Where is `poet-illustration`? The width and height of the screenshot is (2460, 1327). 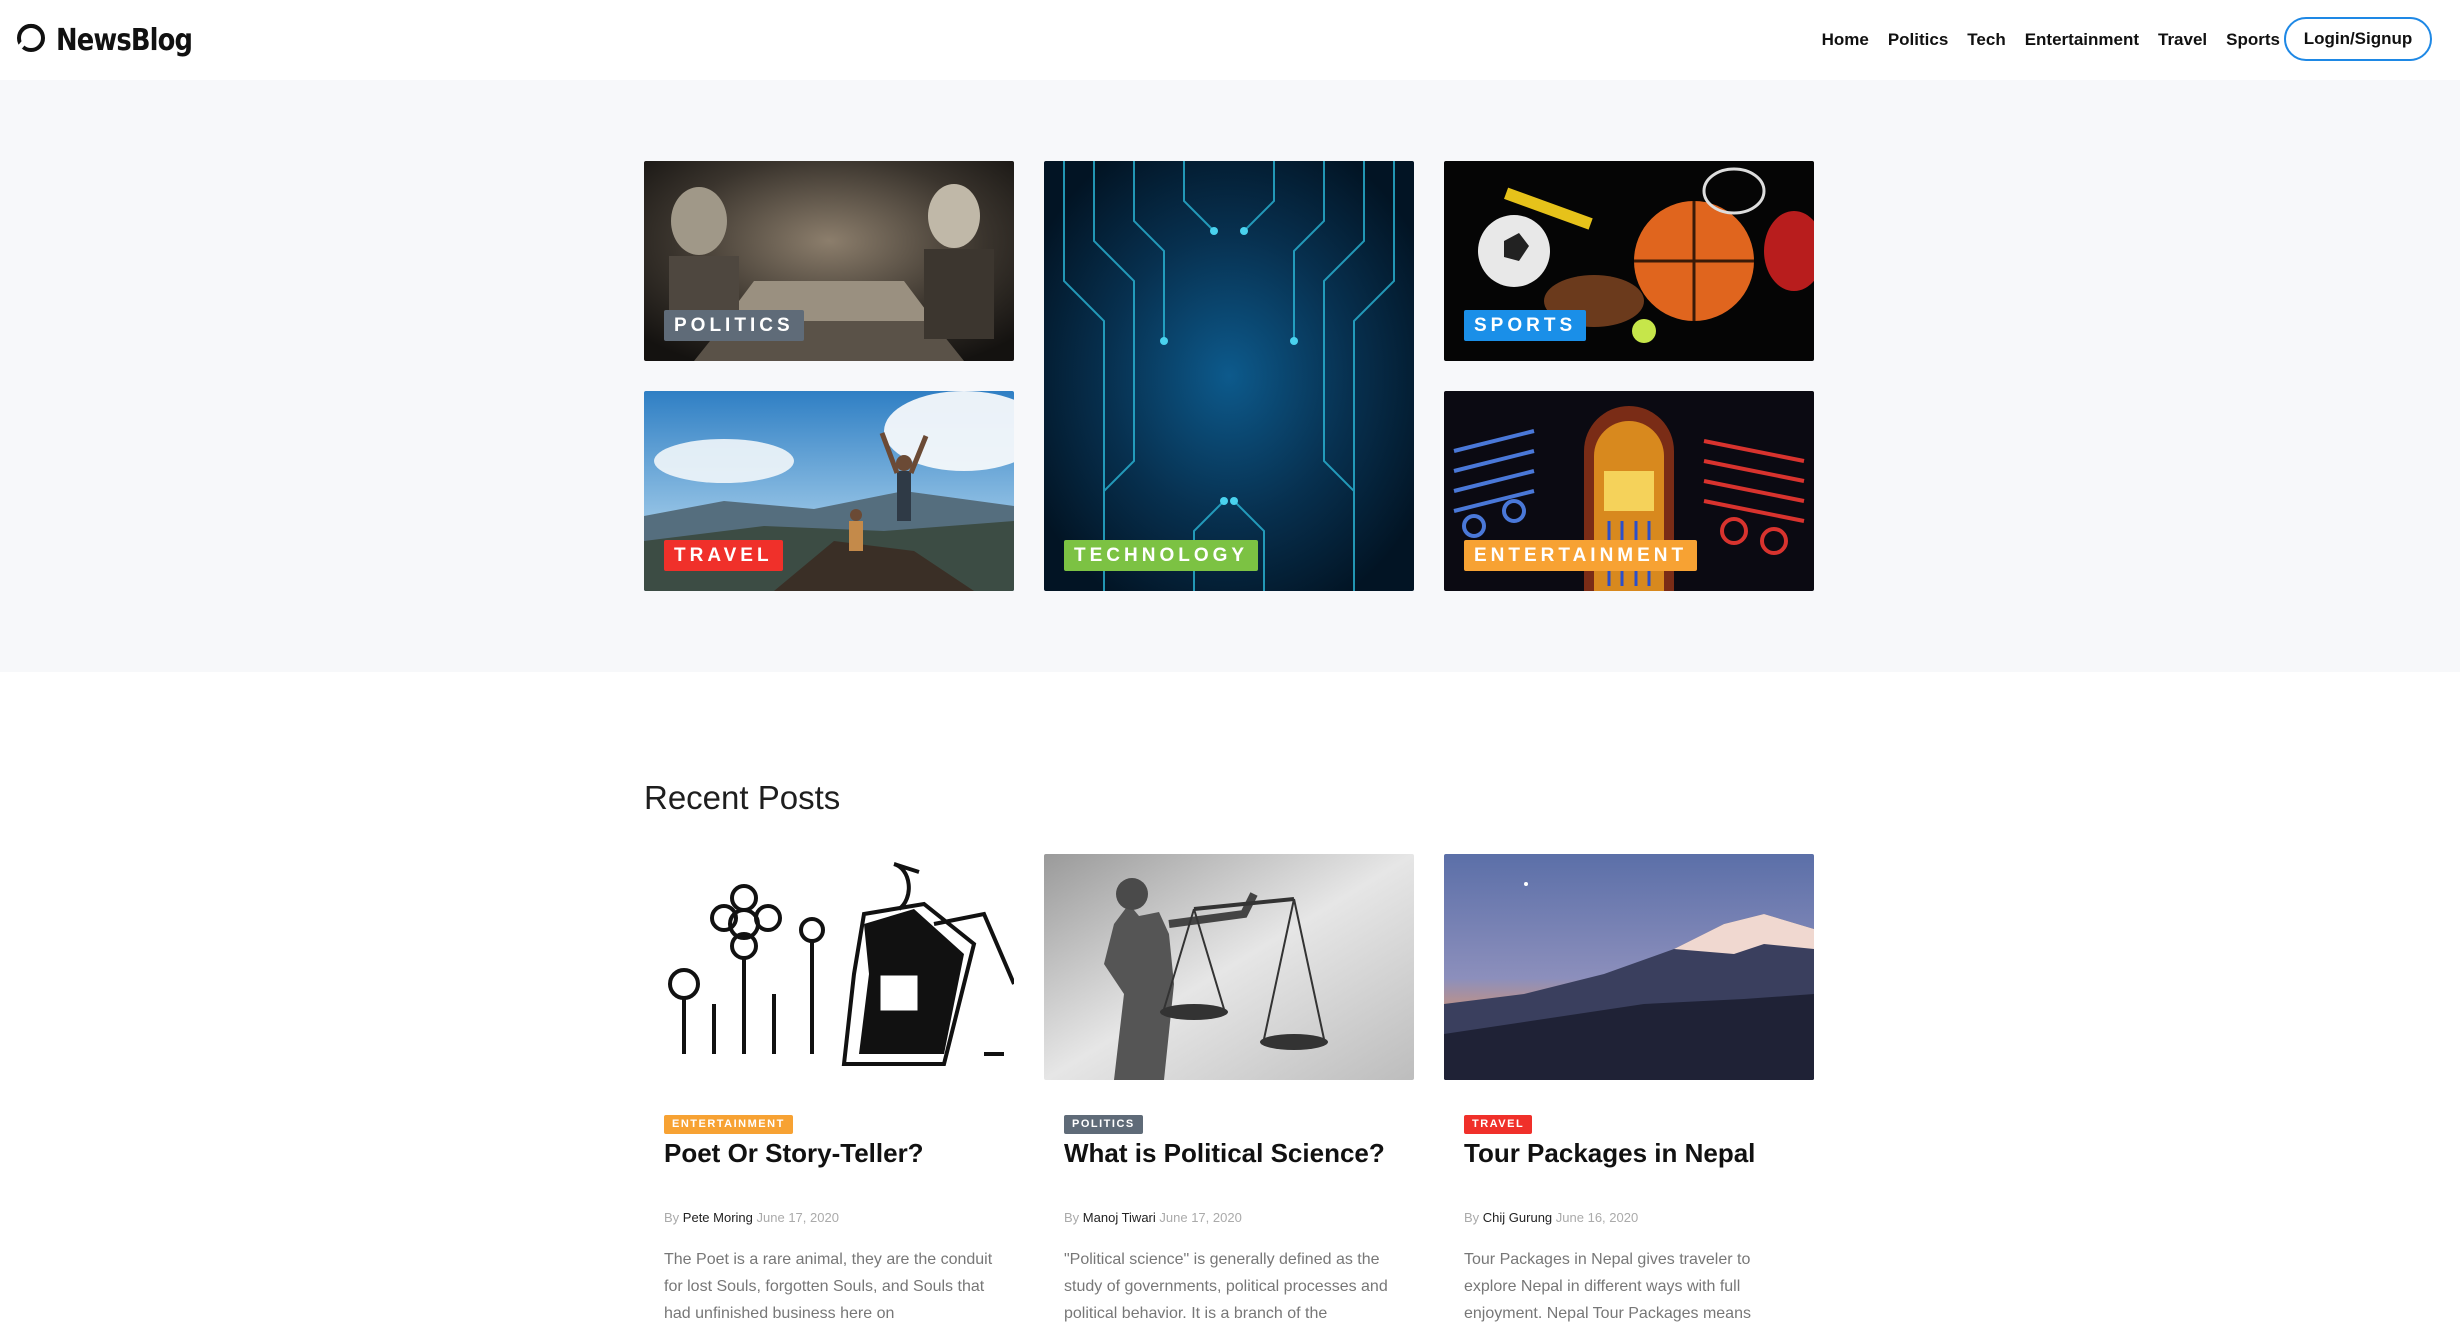
poet-illustration is located at coordinates (829, 967).